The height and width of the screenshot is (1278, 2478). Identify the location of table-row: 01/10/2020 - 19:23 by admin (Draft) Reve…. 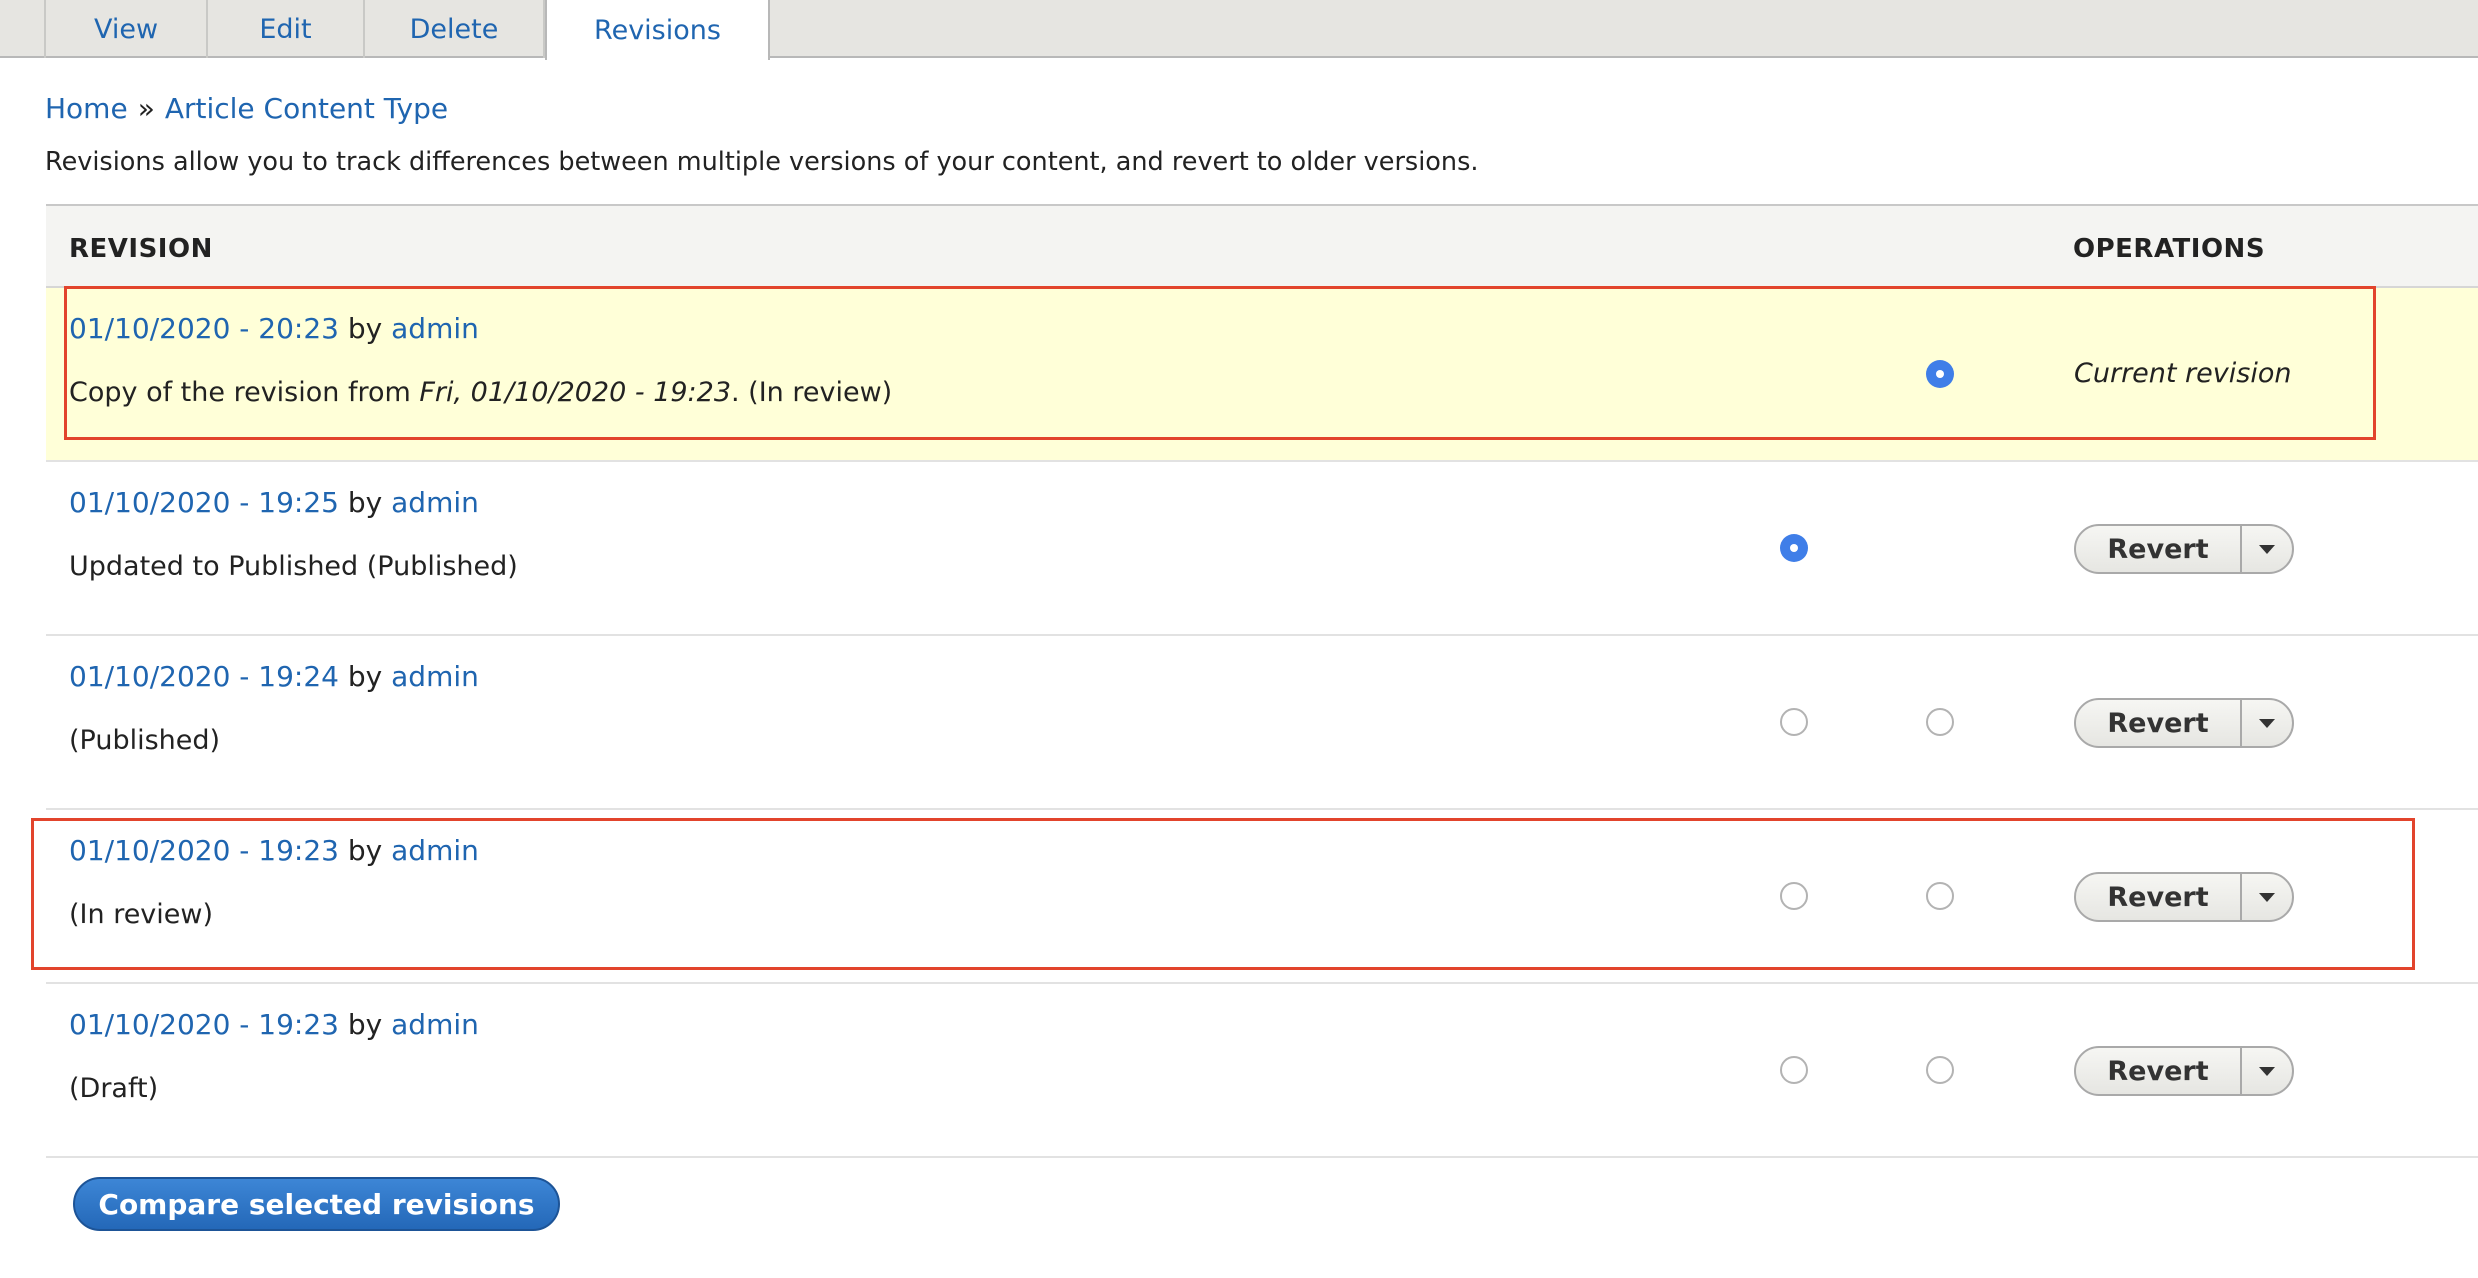
(1262, 1071).